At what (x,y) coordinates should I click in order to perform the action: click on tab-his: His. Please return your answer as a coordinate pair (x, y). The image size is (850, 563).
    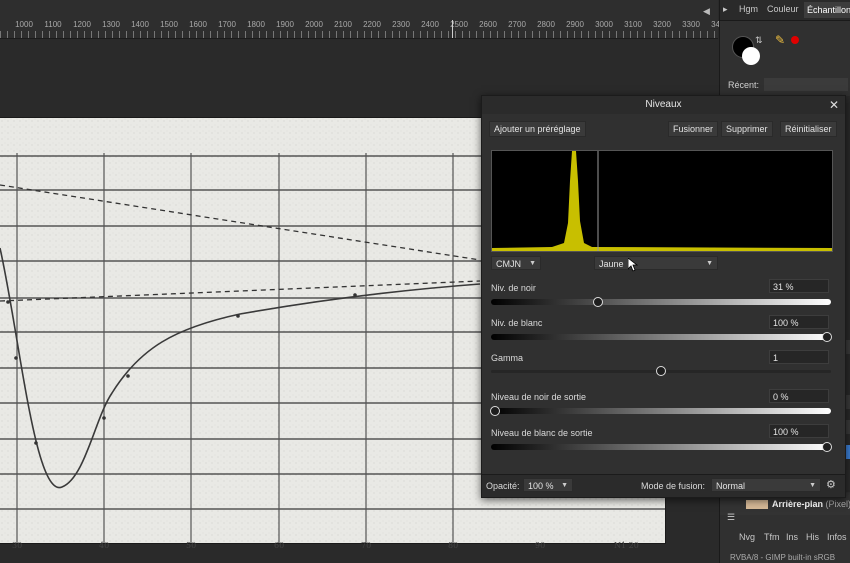
    Looking at the image, I should click on (812, 537).